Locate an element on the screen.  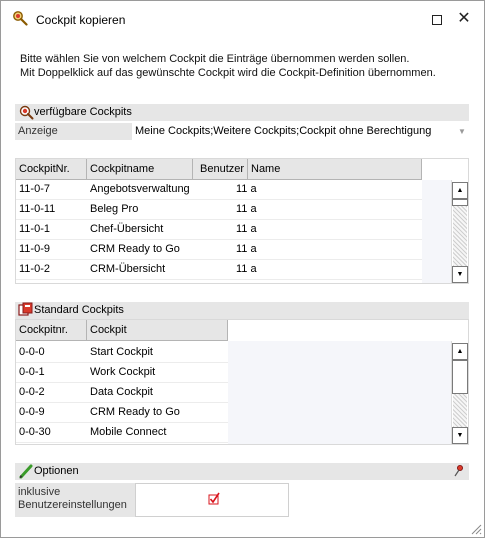
option-label-line-1: inklusive is located at coordinates (39, 492).